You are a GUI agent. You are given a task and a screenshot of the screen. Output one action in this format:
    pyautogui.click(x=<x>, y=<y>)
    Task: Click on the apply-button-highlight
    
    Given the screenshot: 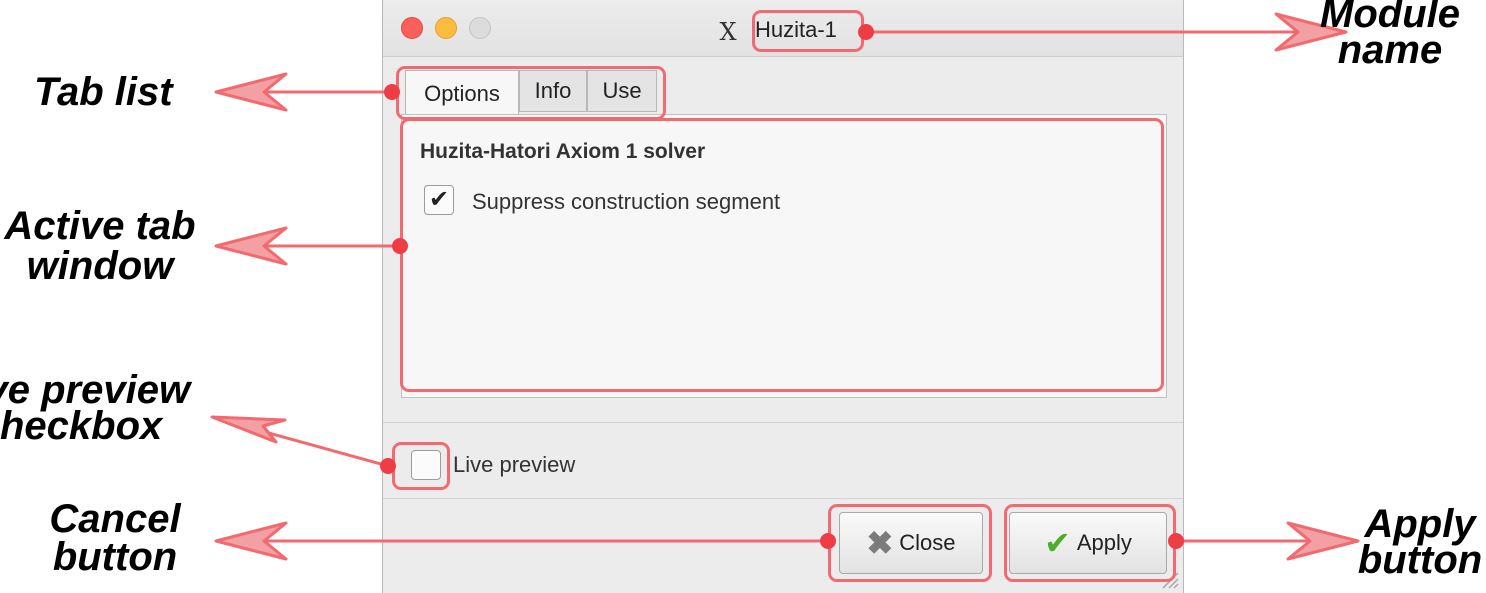 What is the action you would take?
    pyautogui.click(x=1090, y=543)
    